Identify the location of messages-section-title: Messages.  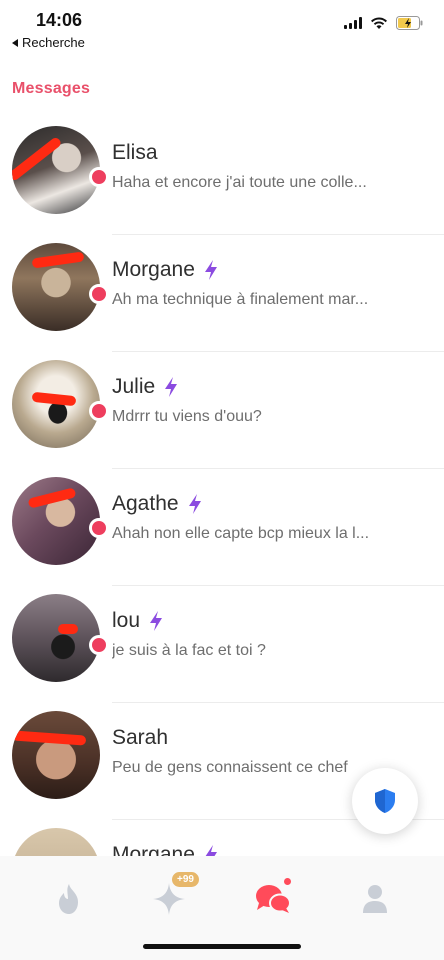
(51, 88).